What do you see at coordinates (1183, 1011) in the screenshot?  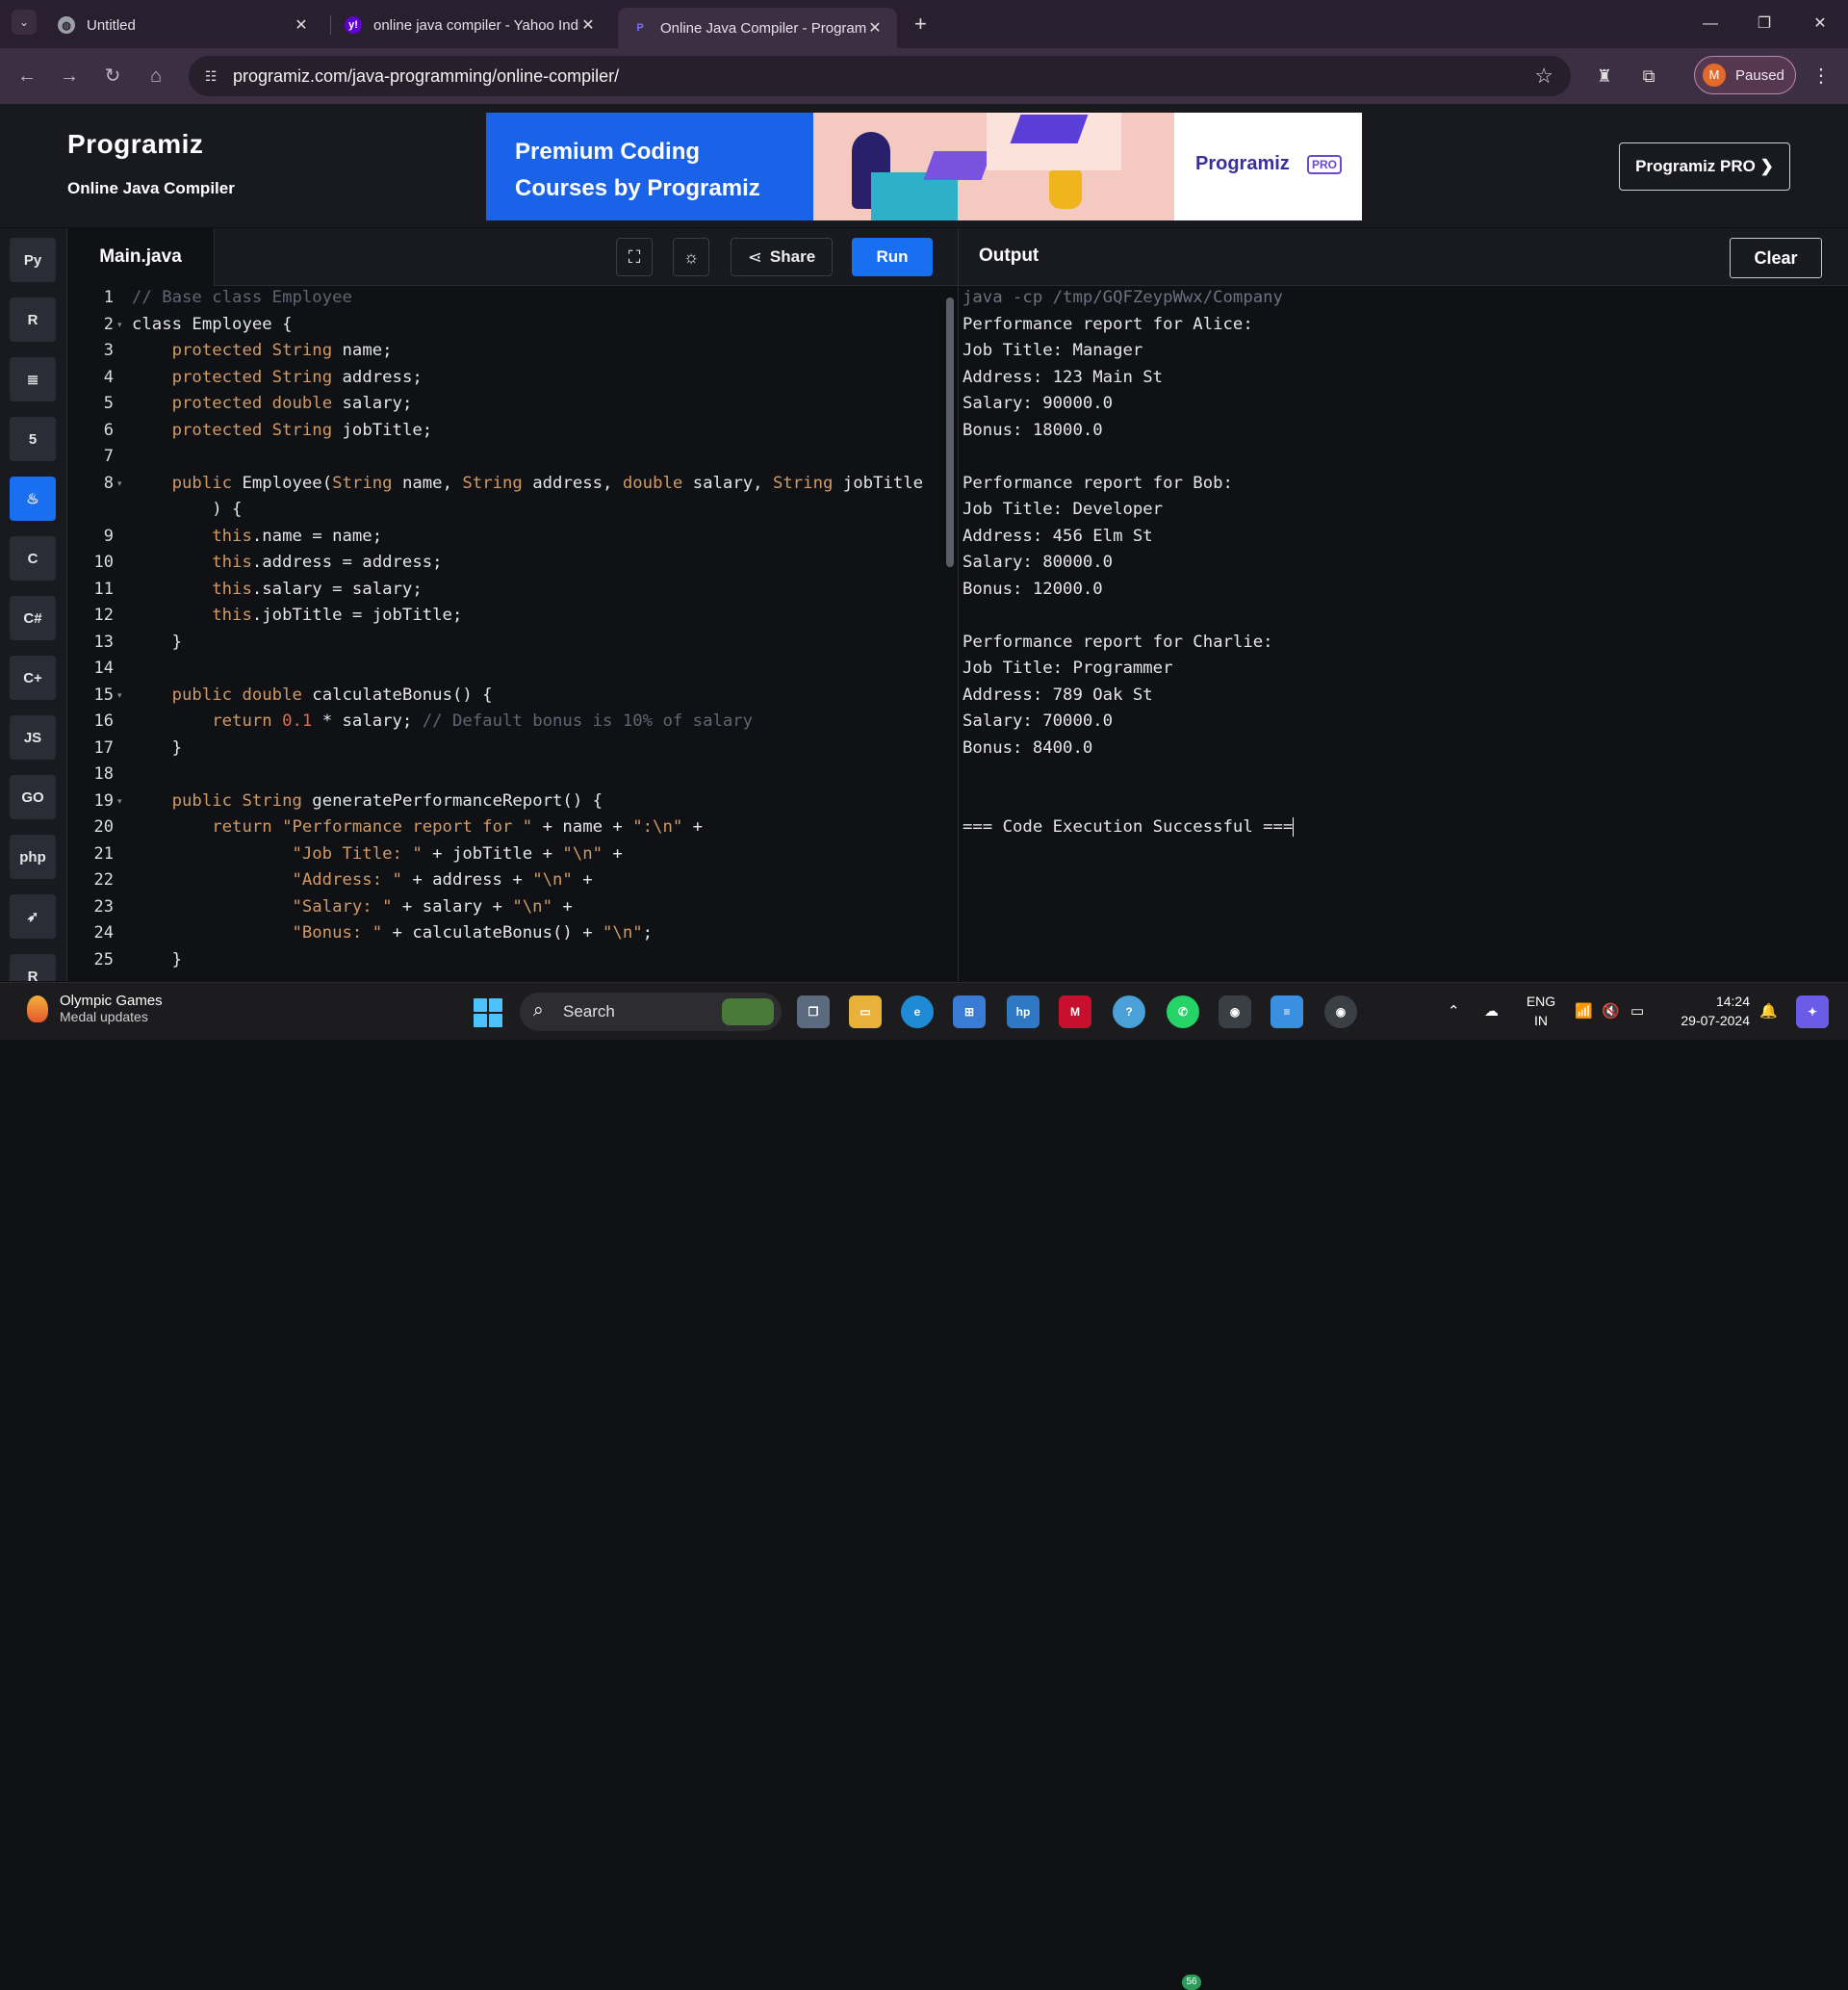 I see `whatsapp-icon: ✆` at bounding box center [1183, 1011].